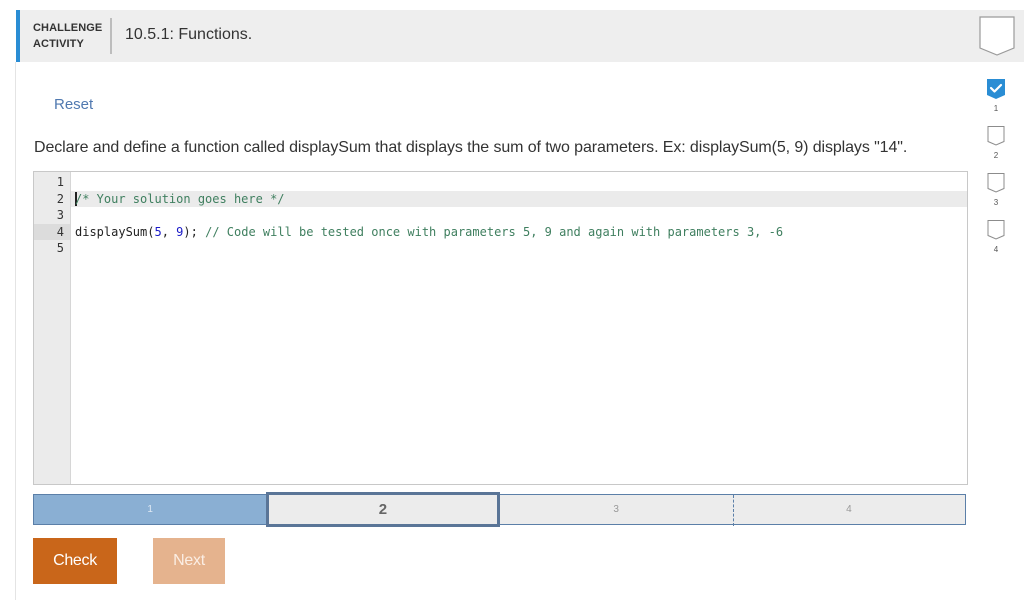 This screenshot has height=600, width=1024. Describe the element at coordinates (849, 509) in the screenshot. I see `progress-step-4: 4` at that location.